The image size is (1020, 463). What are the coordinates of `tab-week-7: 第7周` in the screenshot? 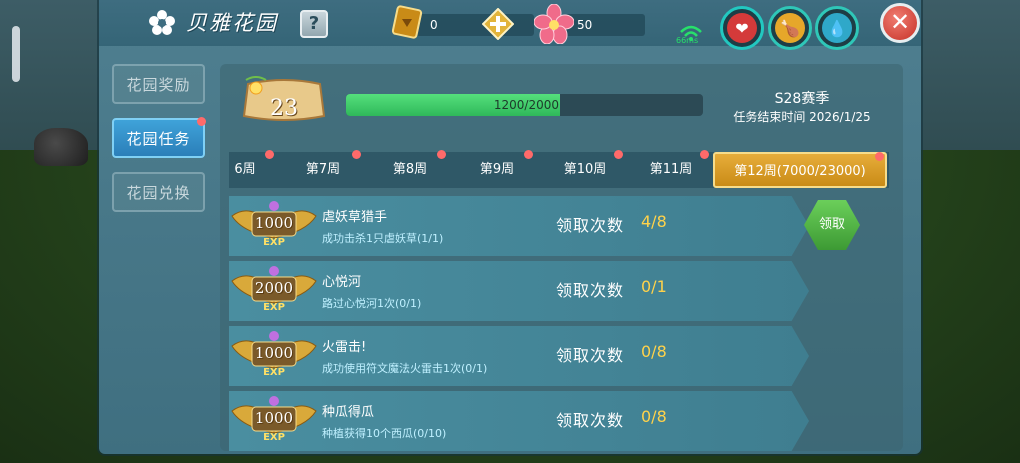 It's located at (325, 169).